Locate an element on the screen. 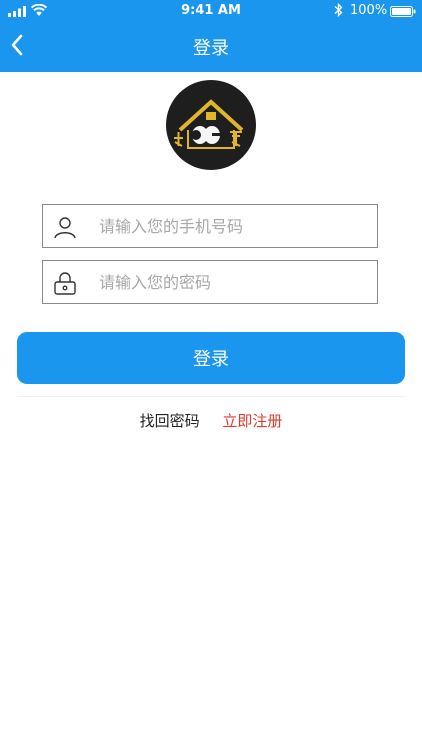  nav-bar: 登录 is located at coordinates (211, 47).